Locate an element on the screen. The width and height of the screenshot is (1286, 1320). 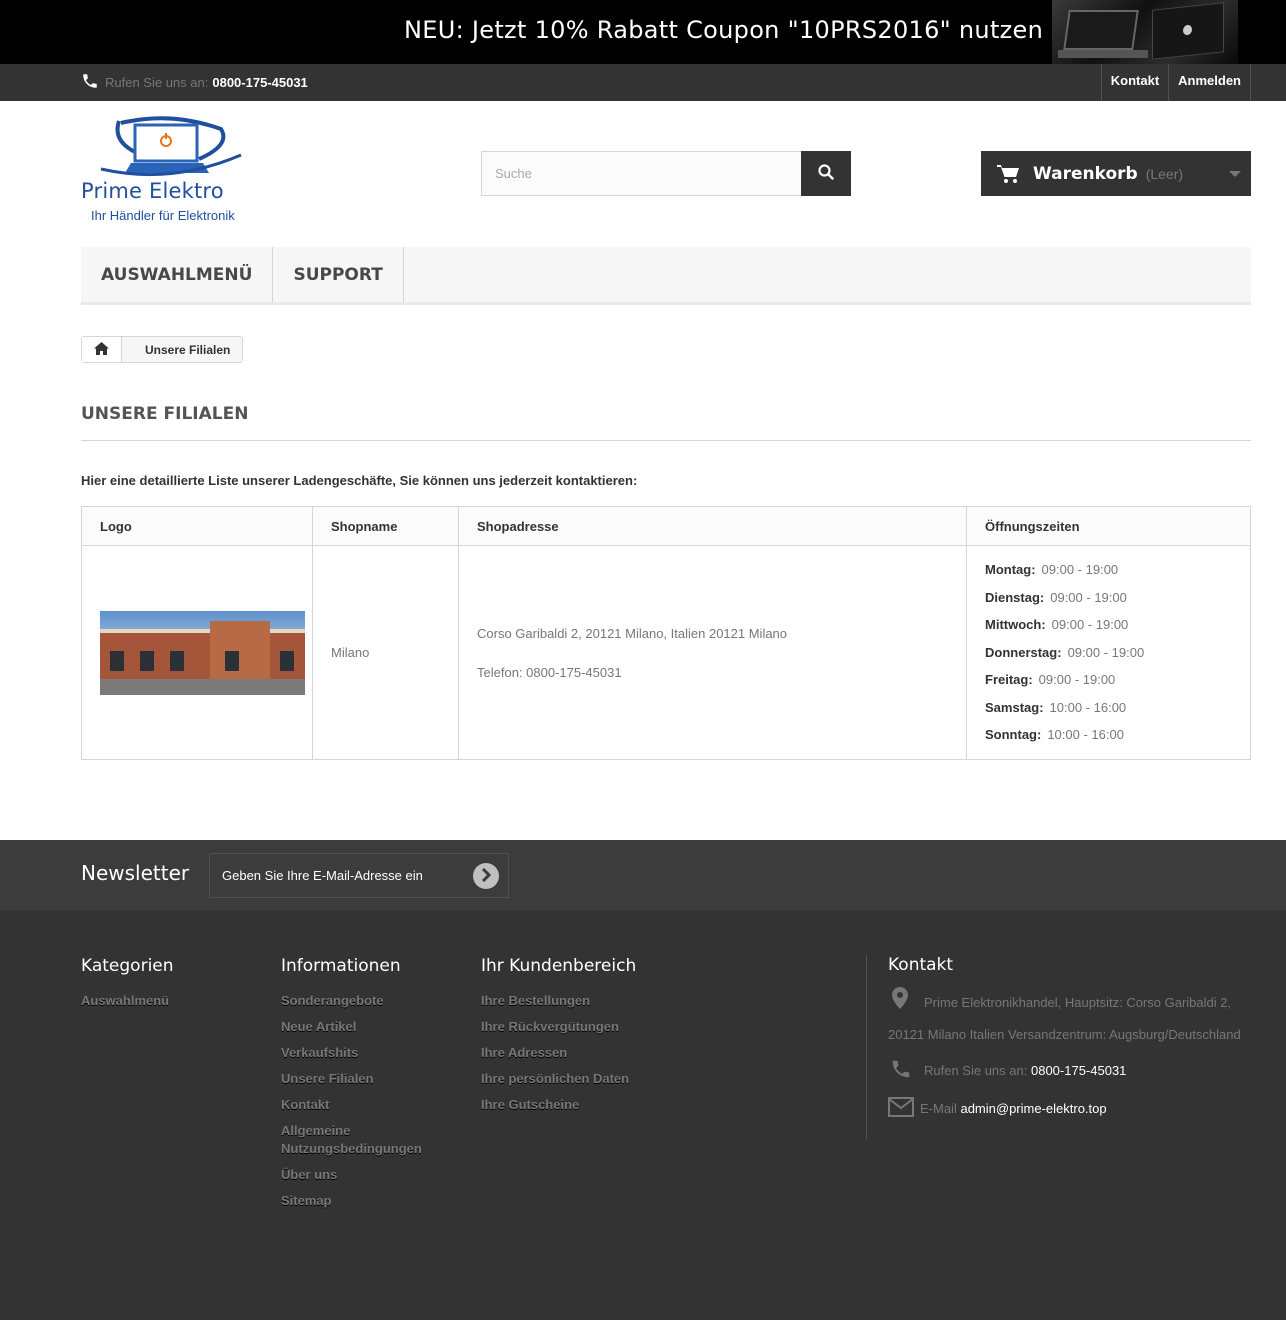
footer-categories: Kategorien Auswahlmenü is located at coordinates (127, 985).